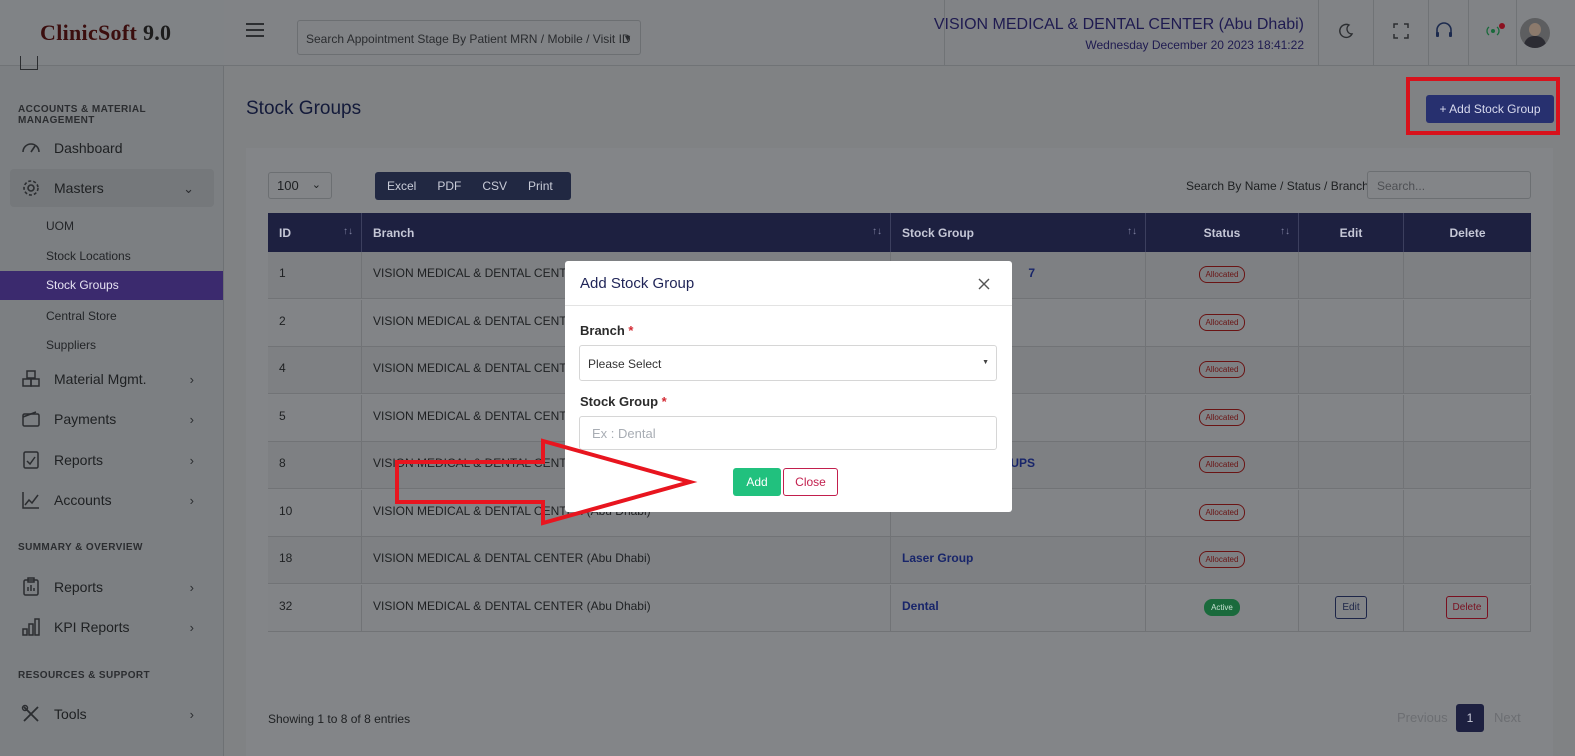 The image size is (1575, 756). Describe the element at coordinates (788, 363) in the screenshot. I see `branch-select: Please Select ▼` at that location.